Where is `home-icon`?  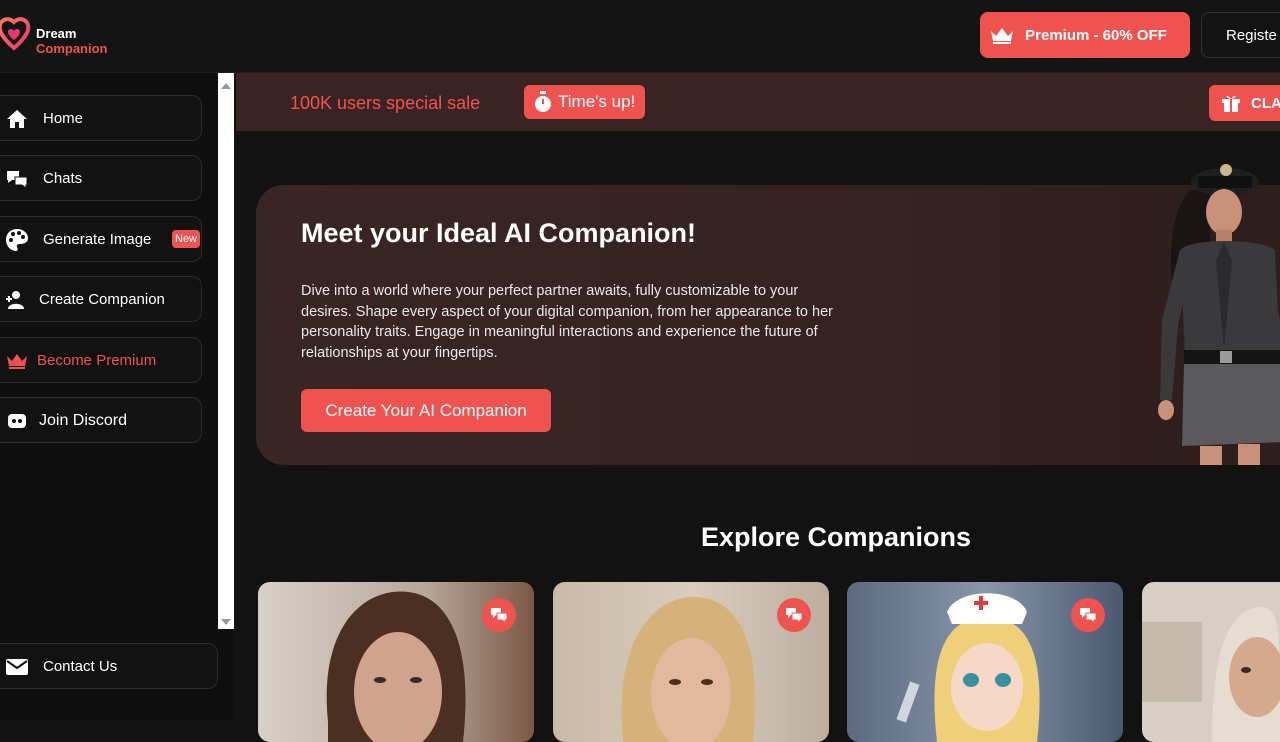 home-icon is located at coordinates (17, 119).